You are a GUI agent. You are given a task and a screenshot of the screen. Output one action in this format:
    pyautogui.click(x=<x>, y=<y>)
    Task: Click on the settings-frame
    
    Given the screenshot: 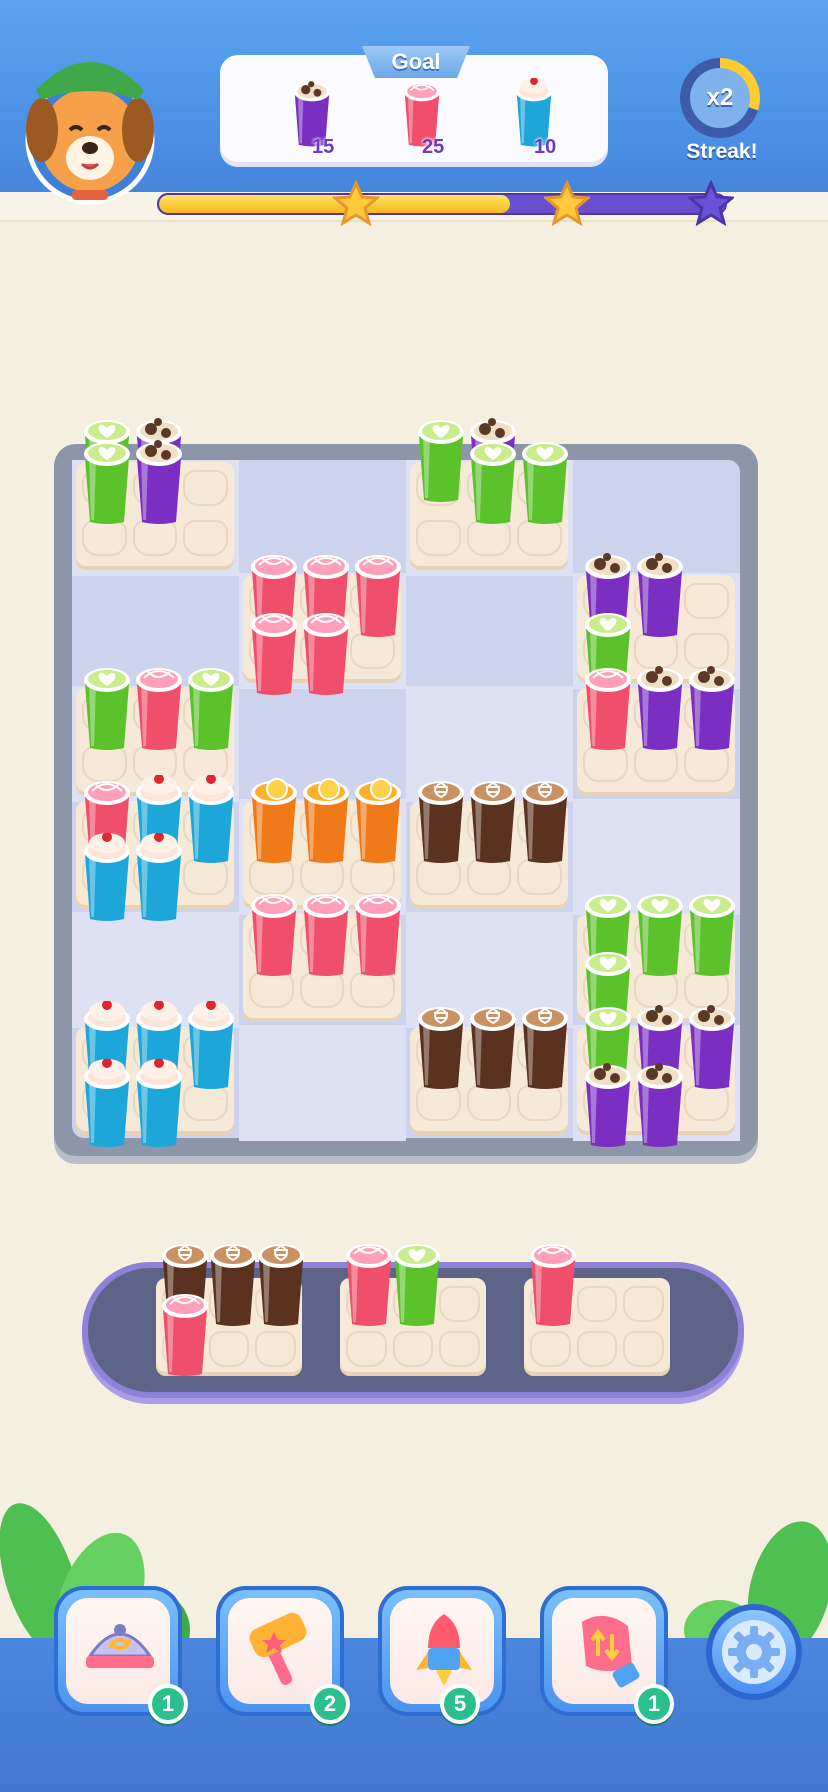 What is the action you would take?
    pyautogui.click(x=754, y=1652)
    